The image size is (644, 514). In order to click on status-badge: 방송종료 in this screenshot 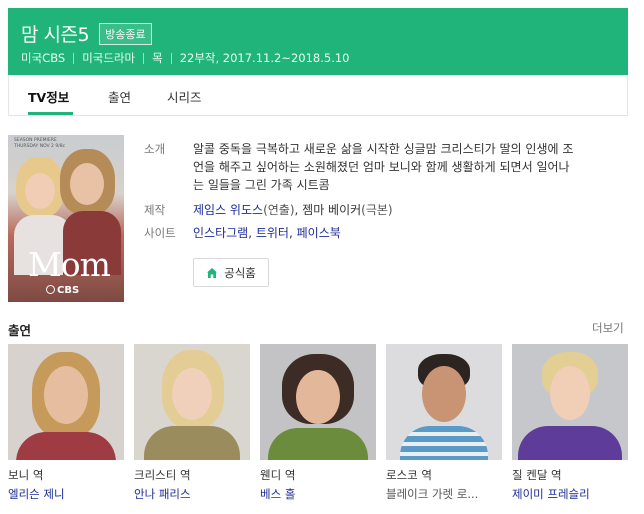, I will do `click(125, 33)`.